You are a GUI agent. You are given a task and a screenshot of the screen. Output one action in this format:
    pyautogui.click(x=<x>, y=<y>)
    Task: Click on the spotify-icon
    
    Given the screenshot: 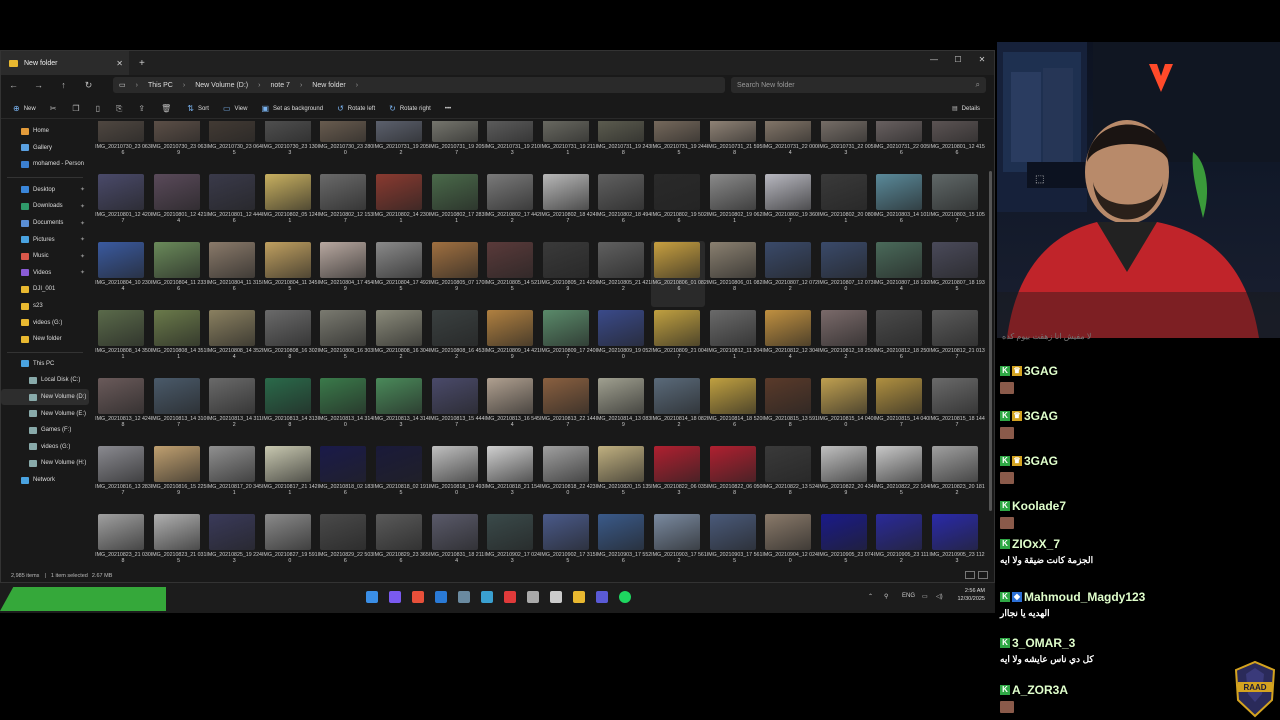 What is the action you would take?
    pyautogui.click(x=625, y=597)
    